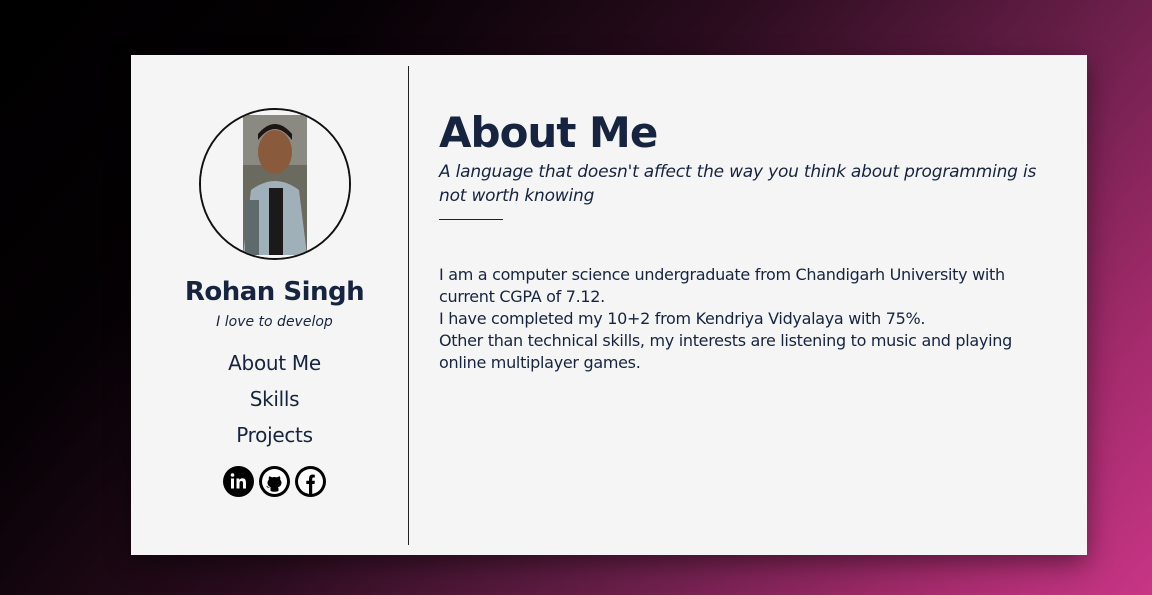 This screenshot has height=595, width=1152. I want to click on divider, so click(408, 305).